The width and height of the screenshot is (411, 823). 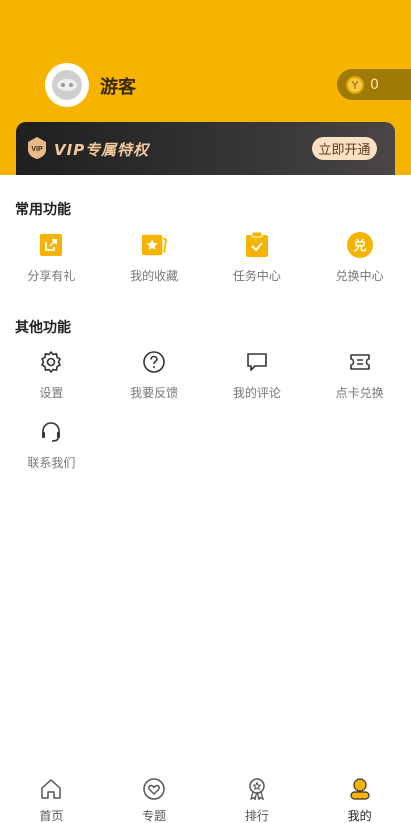 What do you see at coordinates (256, 816) in the screenshot?
I see `tab-label: 排行` at bounding box center [256, 816].